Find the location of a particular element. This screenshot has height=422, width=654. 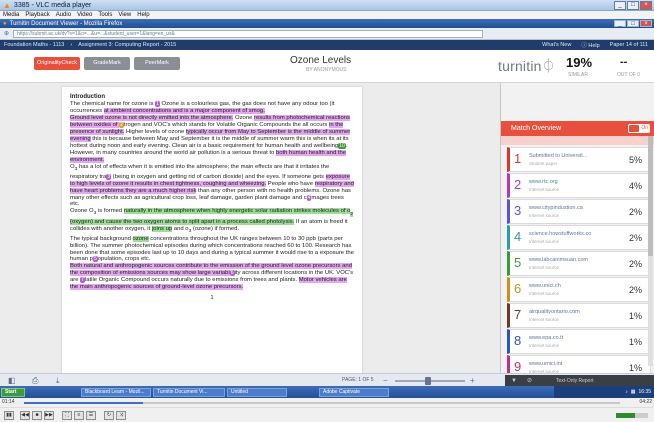

menu-tools: Tools is located at coordinates (105, 15).